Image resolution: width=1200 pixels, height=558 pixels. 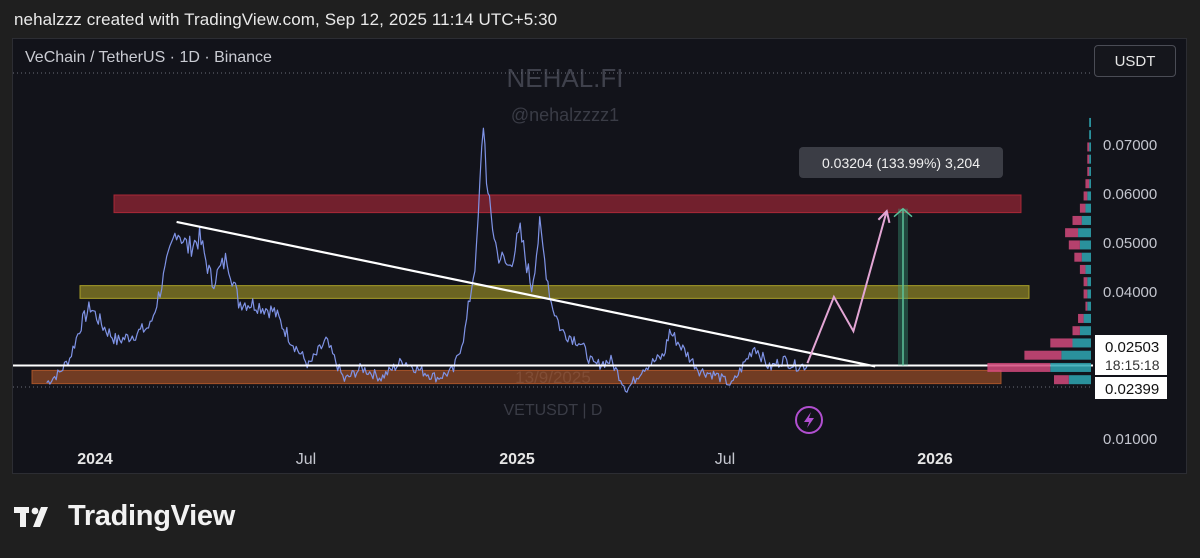 I want to click on x-tick-label: 2026, so click(x=935, y=459).